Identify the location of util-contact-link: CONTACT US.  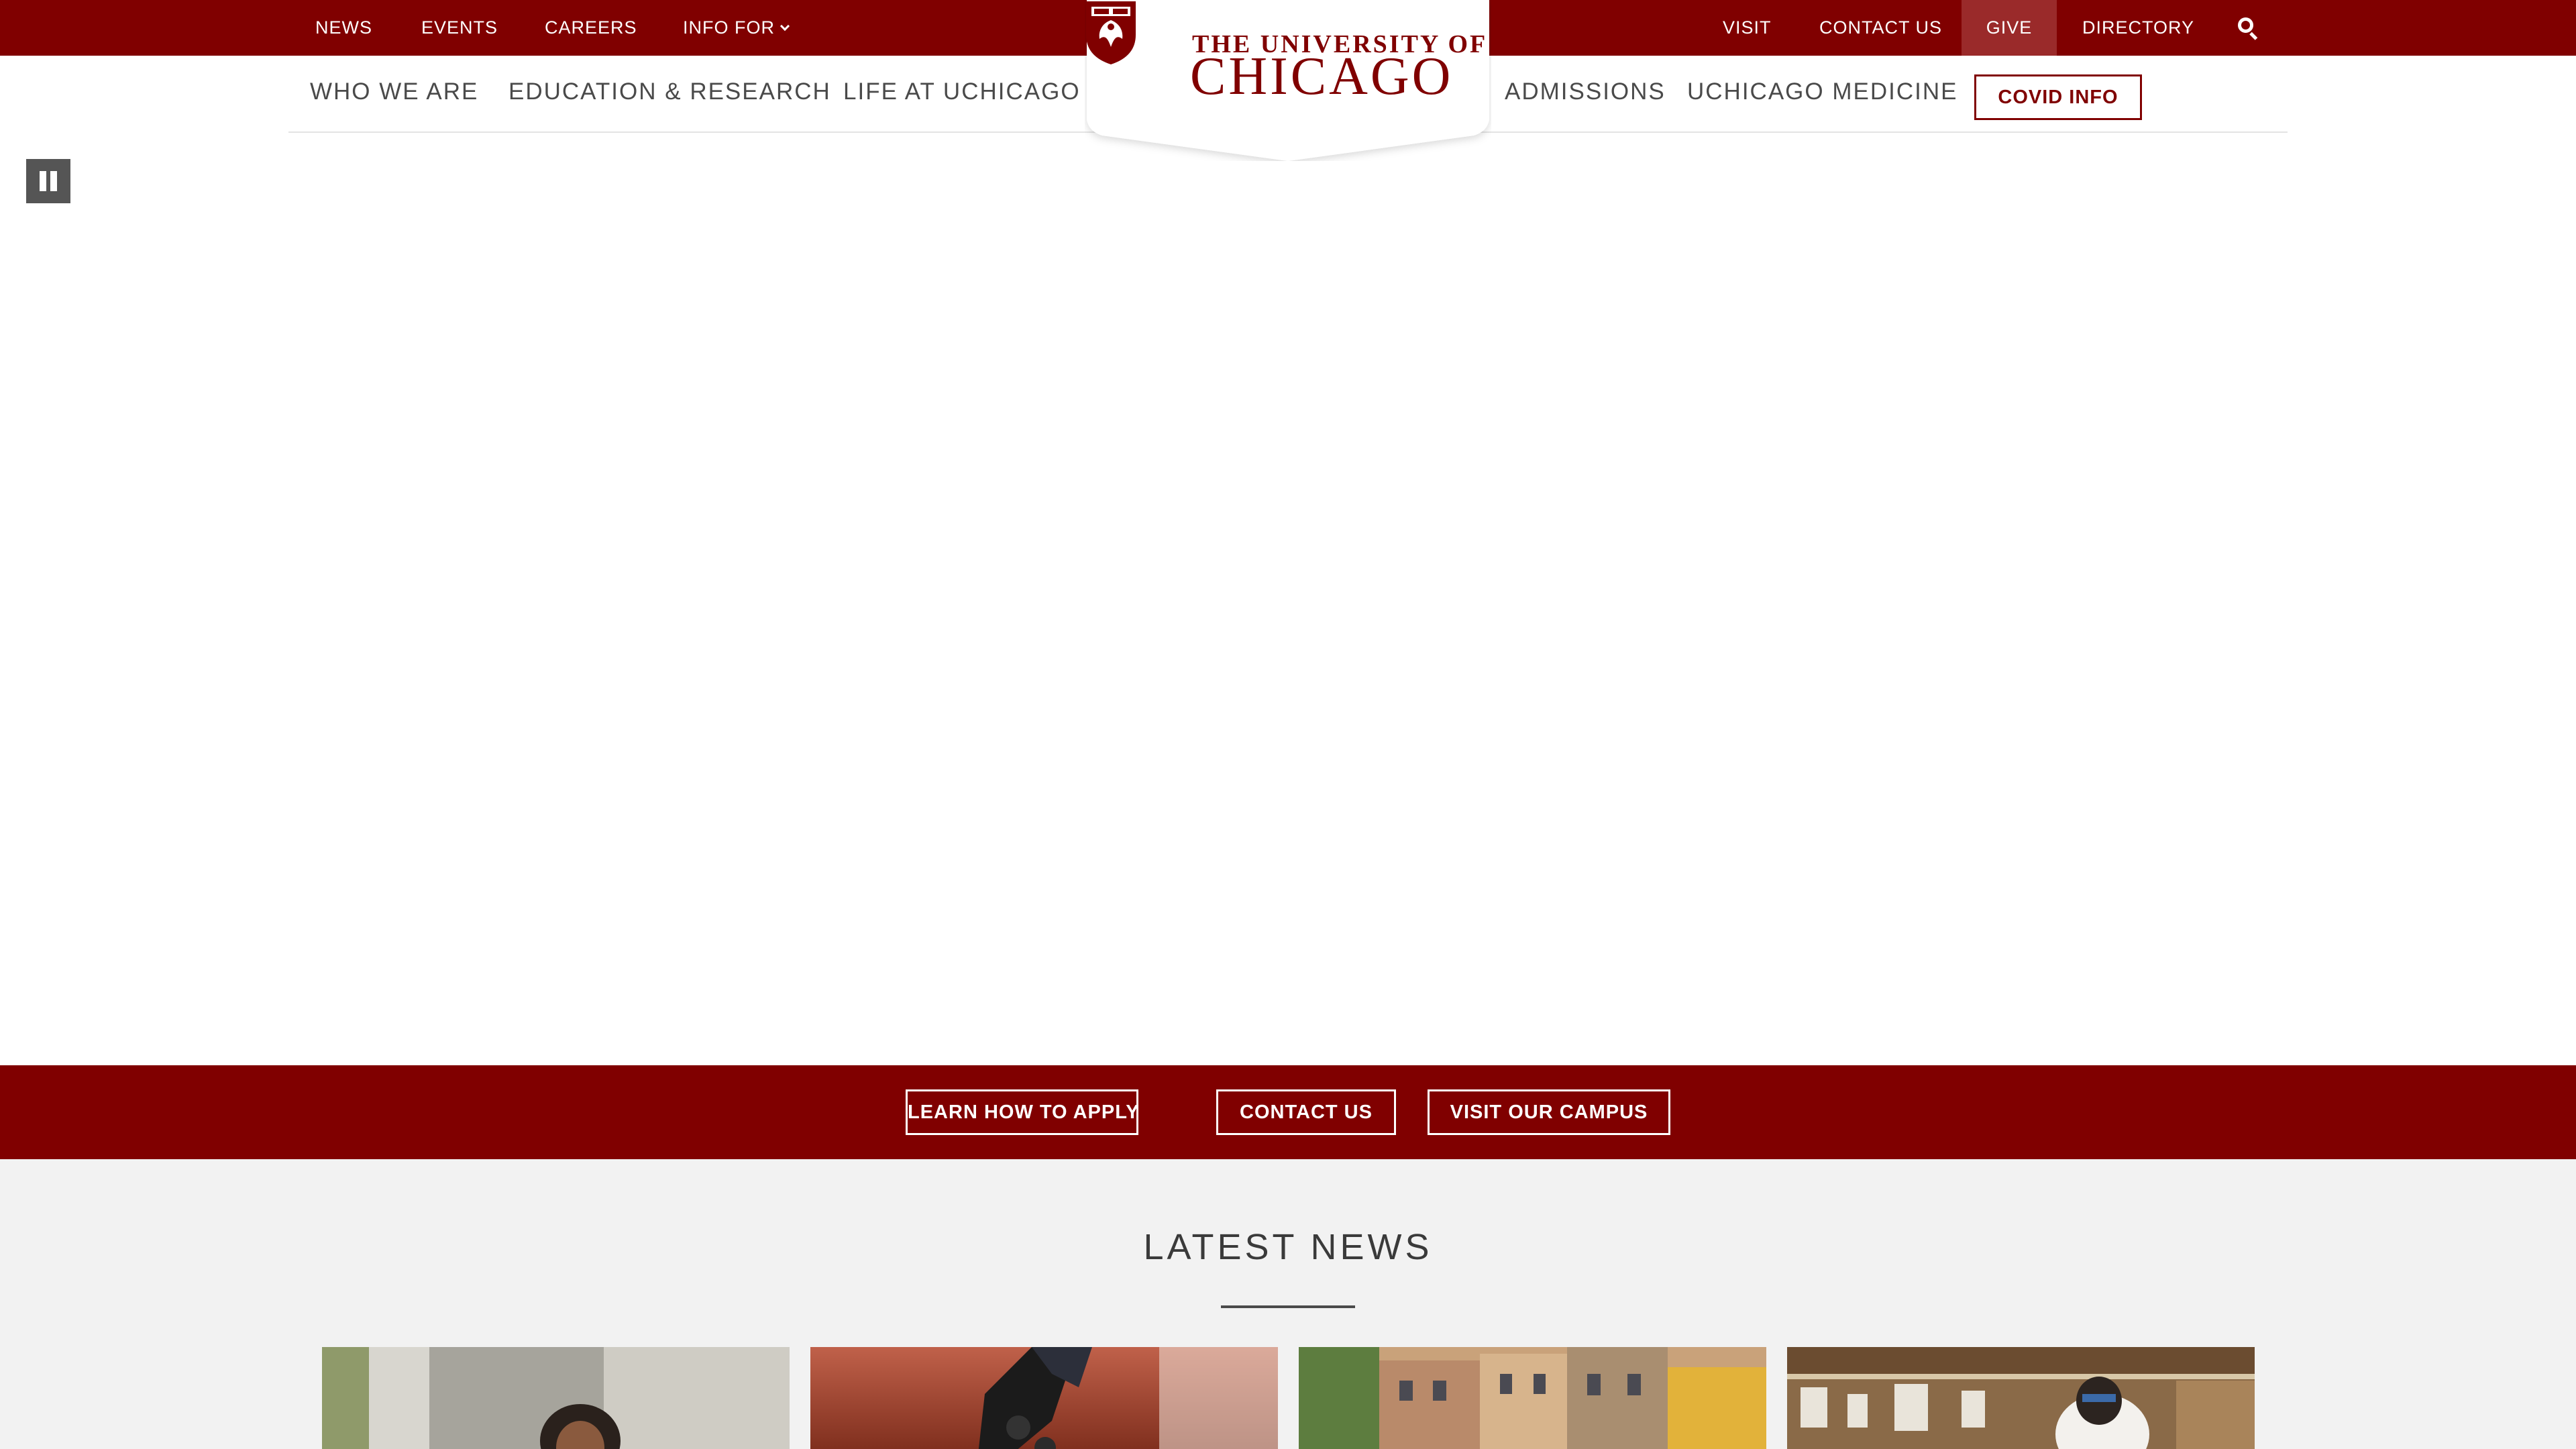
(1880, 28).